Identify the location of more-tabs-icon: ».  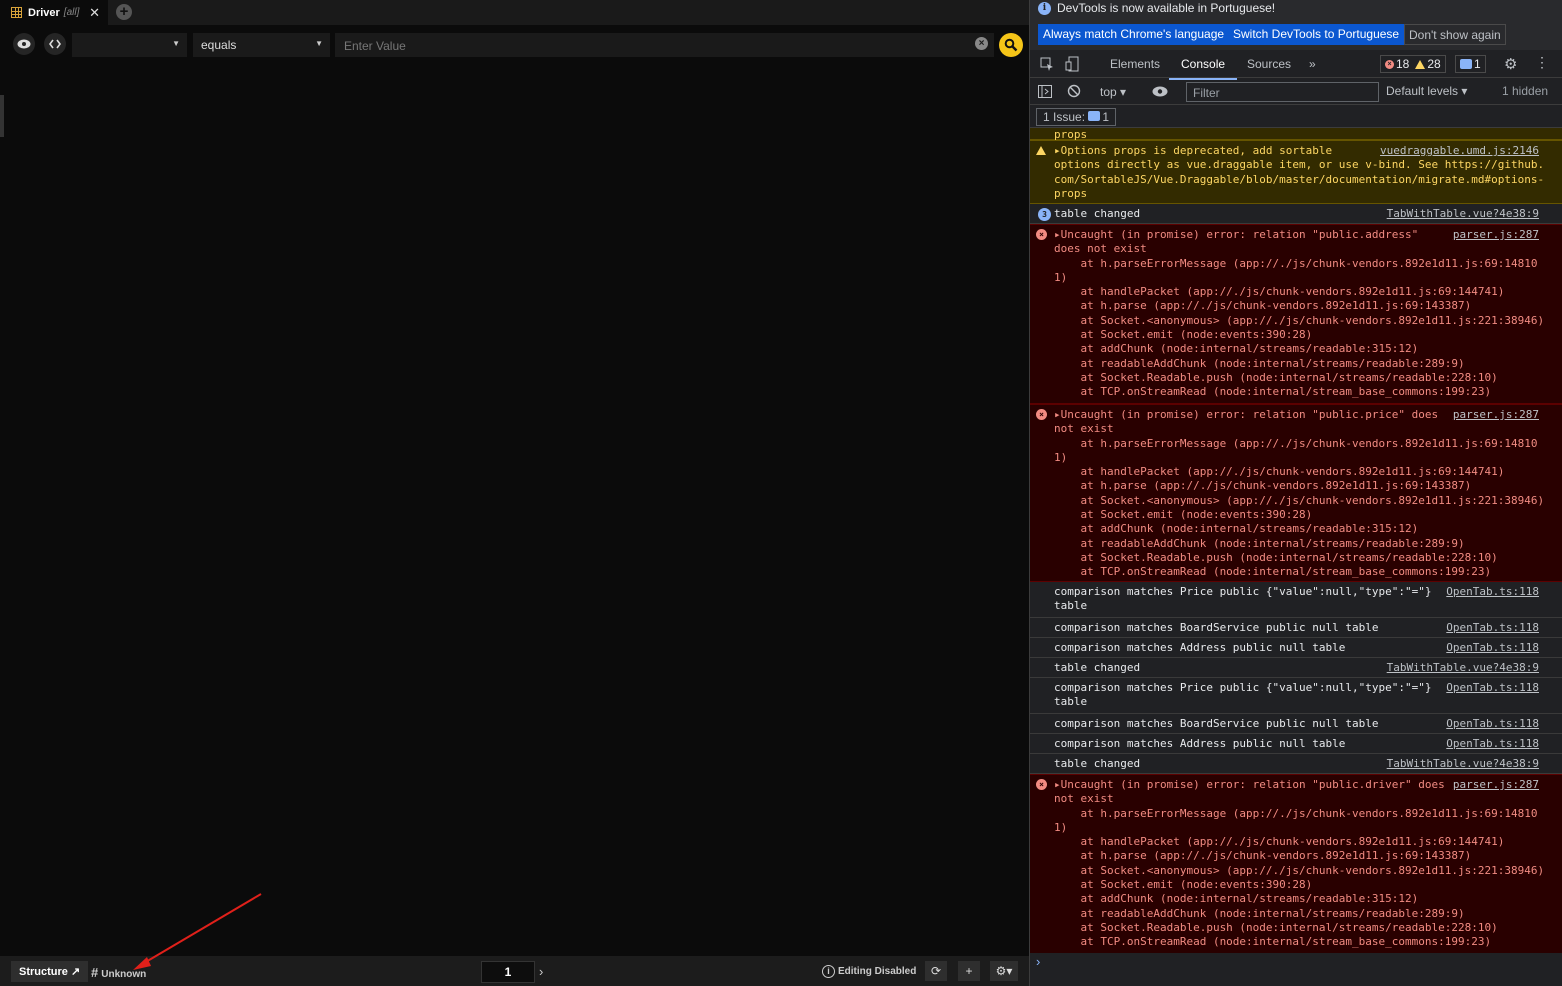
(1312, 64).